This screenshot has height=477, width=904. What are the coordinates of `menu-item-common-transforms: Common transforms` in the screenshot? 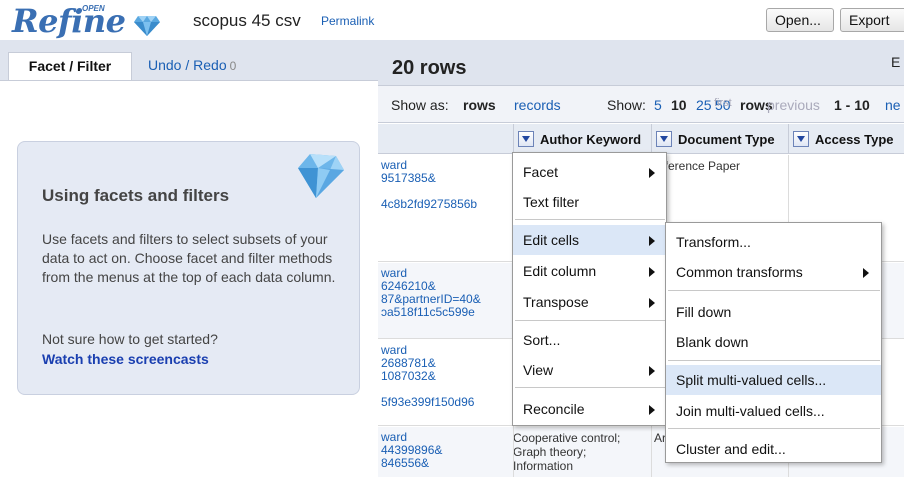 It's located at (773, 272).